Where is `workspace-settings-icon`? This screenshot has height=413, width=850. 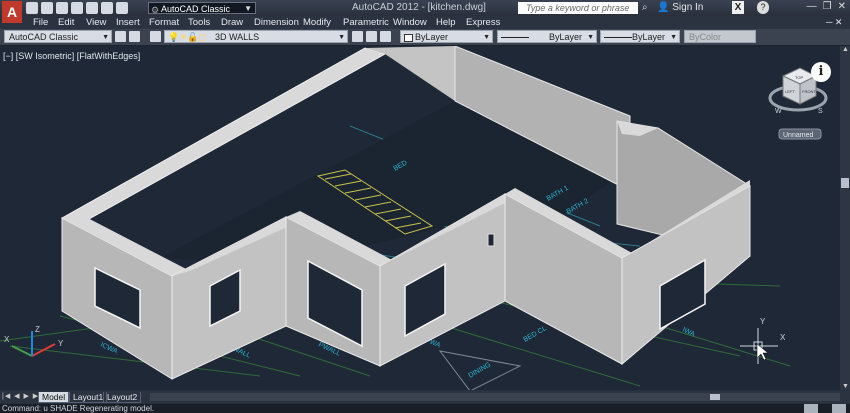 workspace-settings-icon is located at coordinates (120, 36).